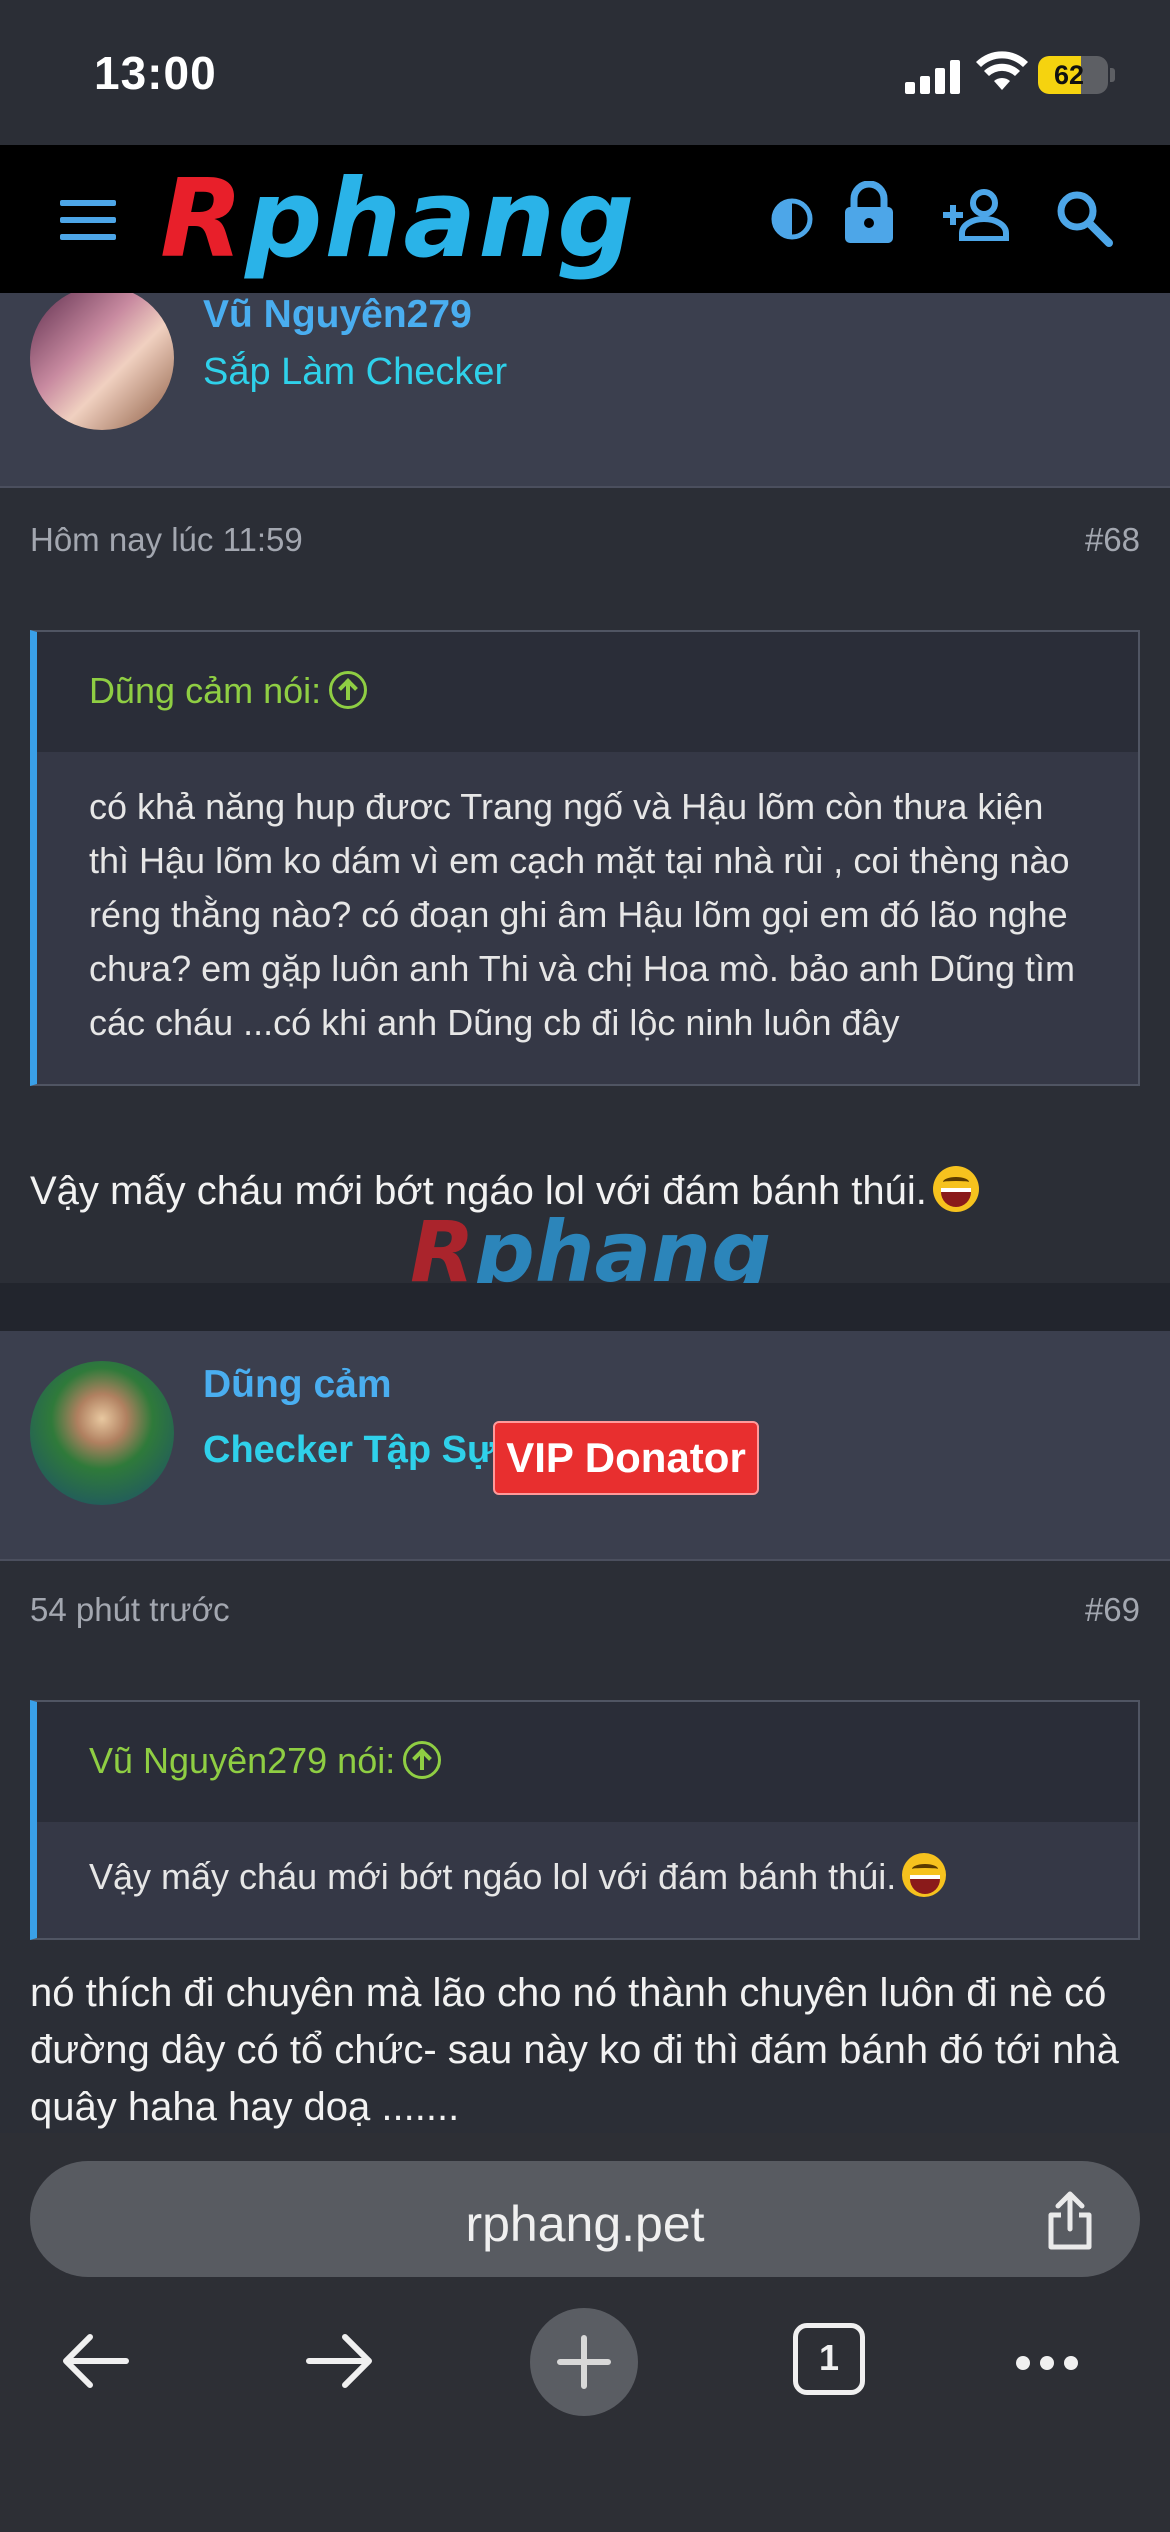 The height and width of the screenshot is (2532, 1170). I want to click on cellular-signal-icon, so click(933, 76).